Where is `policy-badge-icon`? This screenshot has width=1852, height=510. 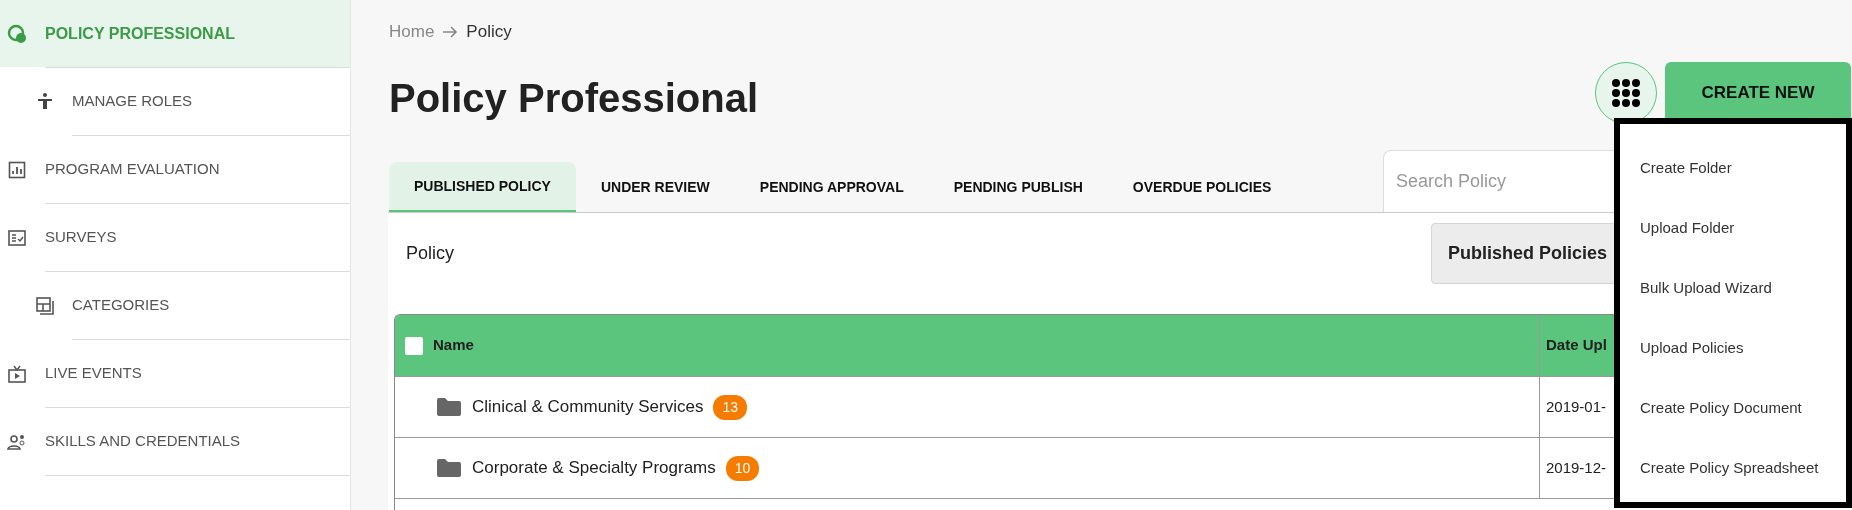
policy-badge-icon is located at coordinates (17, 33).